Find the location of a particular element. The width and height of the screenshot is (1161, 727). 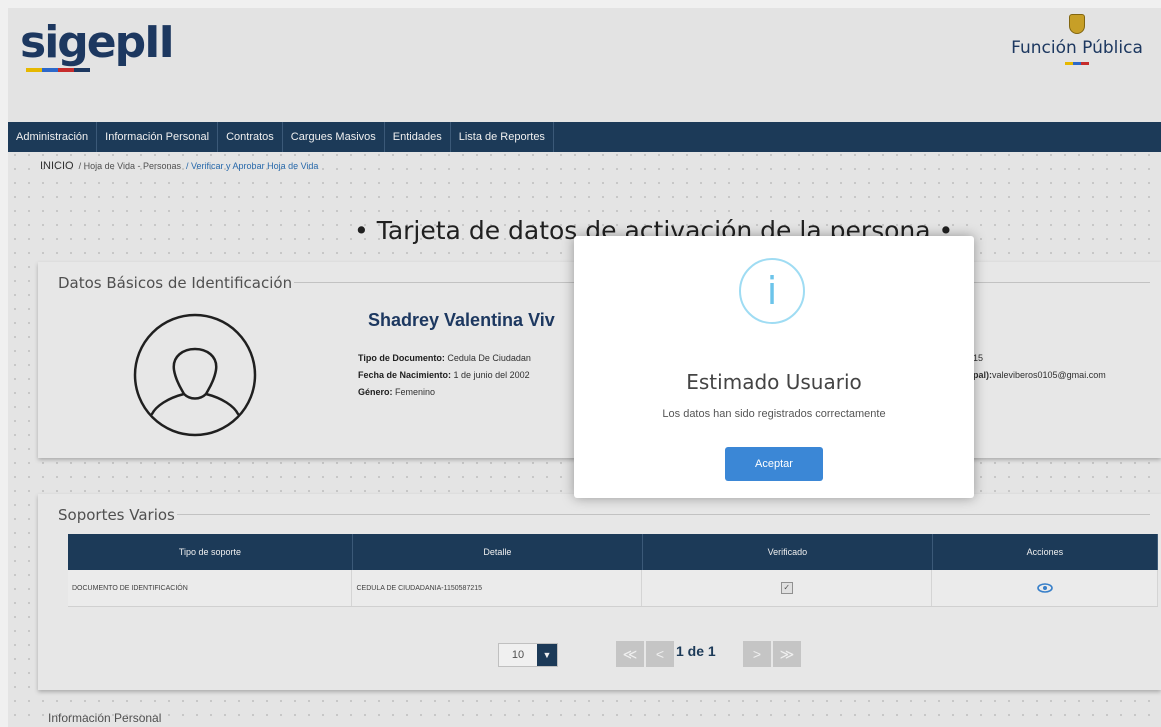

info-icon-glyph: i is located at coordinates (772, 291).